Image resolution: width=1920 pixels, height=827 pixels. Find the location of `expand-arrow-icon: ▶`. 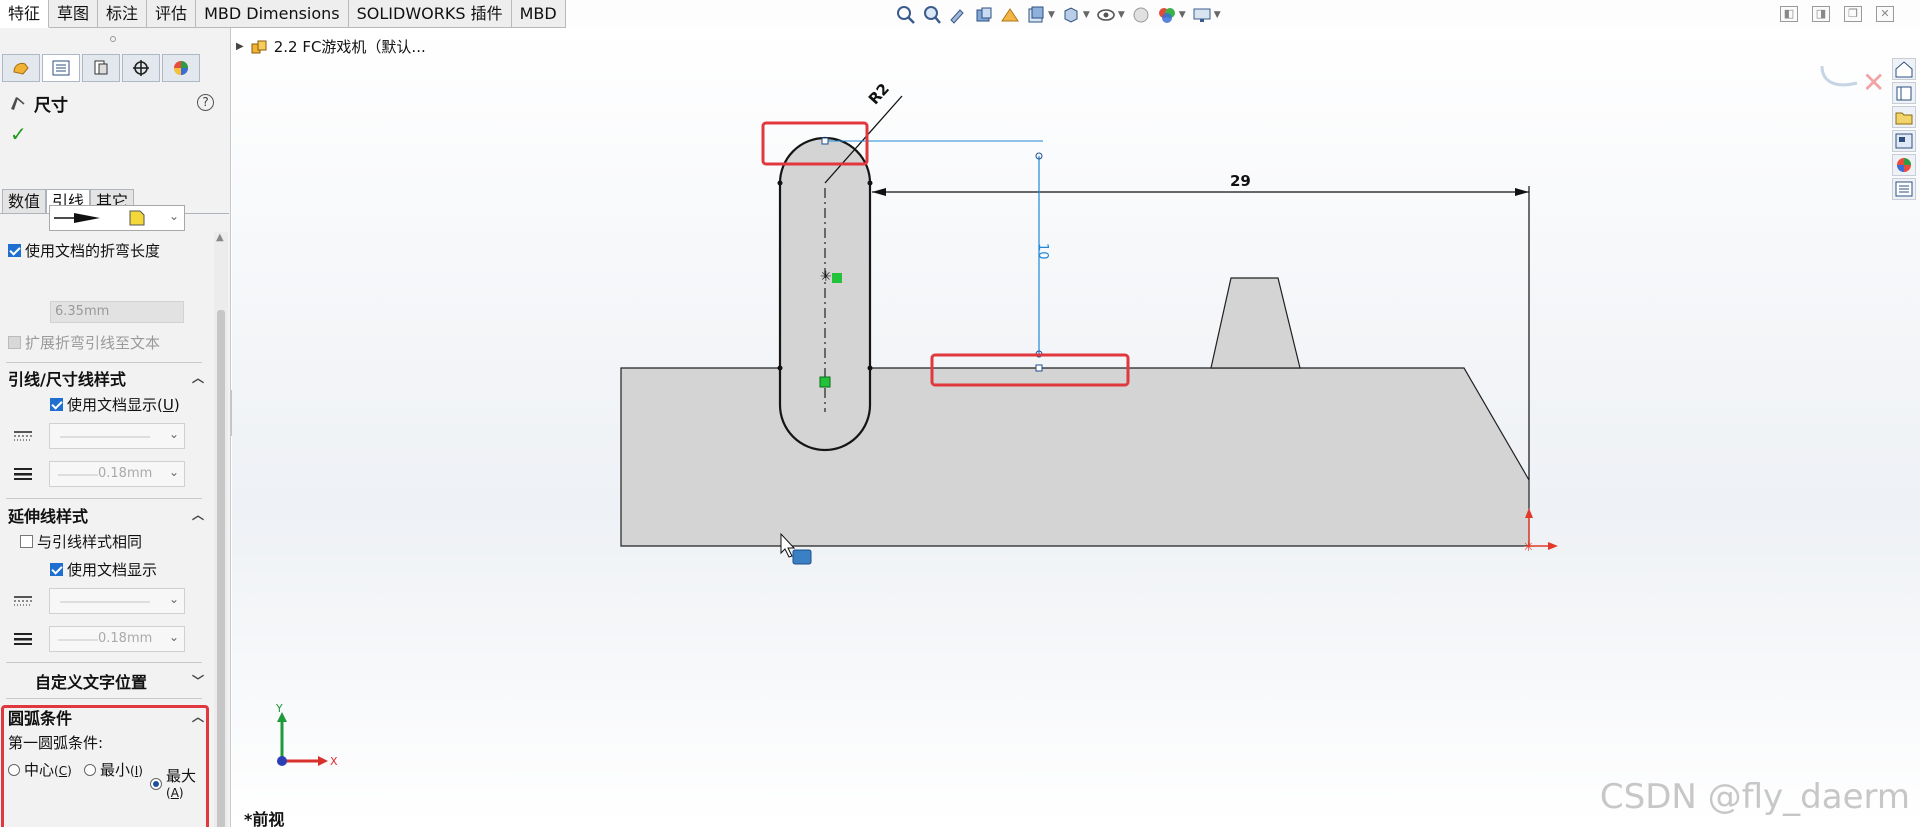

expand-arrow-icon: ▶ is located at coordinates (240, 46).